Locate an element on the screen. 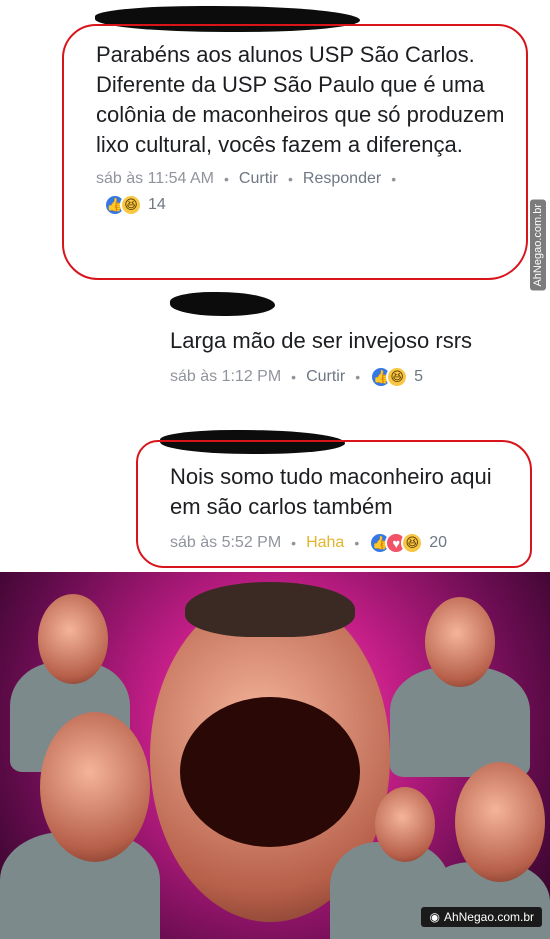  bottom-watermark: ◉ AhNegao.com.br is located at coordinates (481, 917).